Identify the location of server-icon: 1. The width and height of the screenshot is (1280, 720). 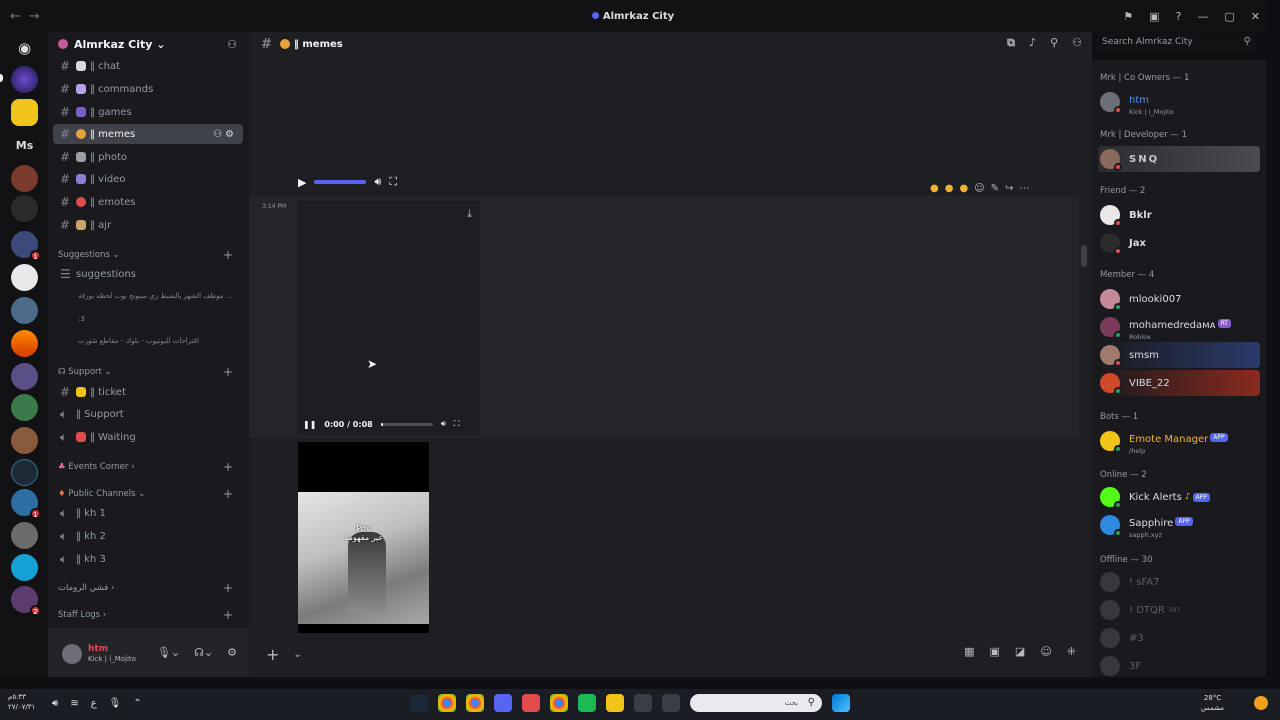
(26, 504).